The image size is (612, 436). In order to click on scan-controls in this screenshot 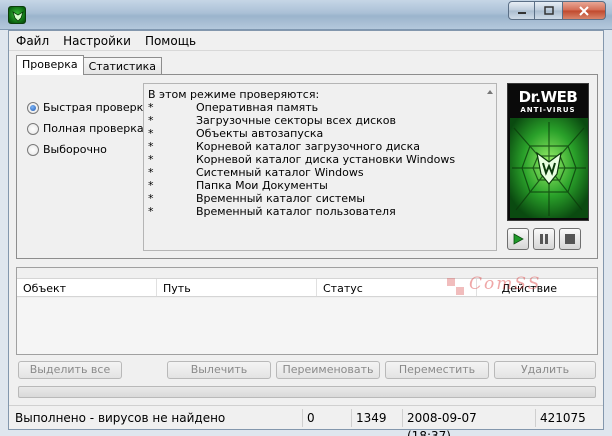, I will do `click(544, 239)`.